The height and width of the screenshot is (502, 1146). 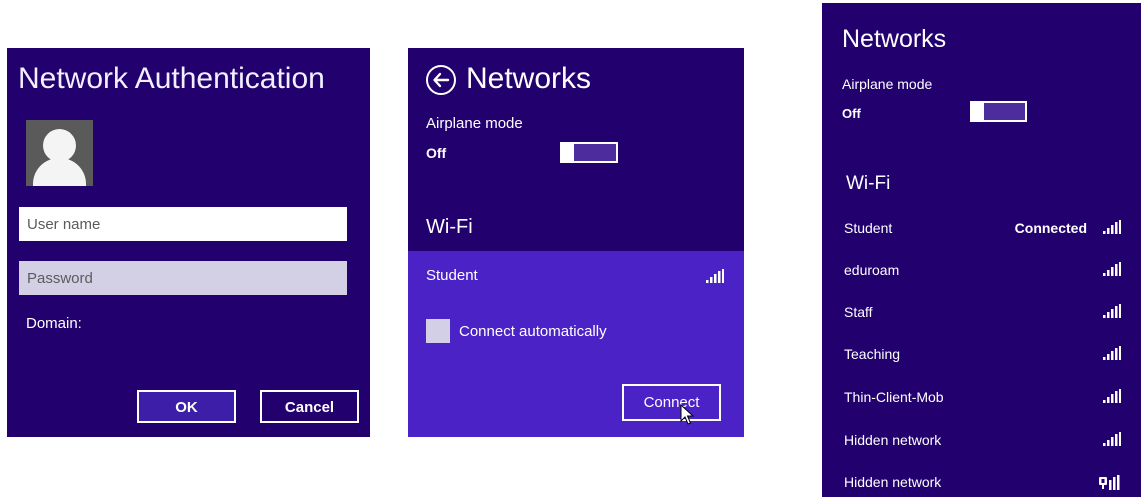 What do you see at coordinates (309, 406) in the screenshot?
I see `cancel-button: Cancel` at bounding box center [309, 406].